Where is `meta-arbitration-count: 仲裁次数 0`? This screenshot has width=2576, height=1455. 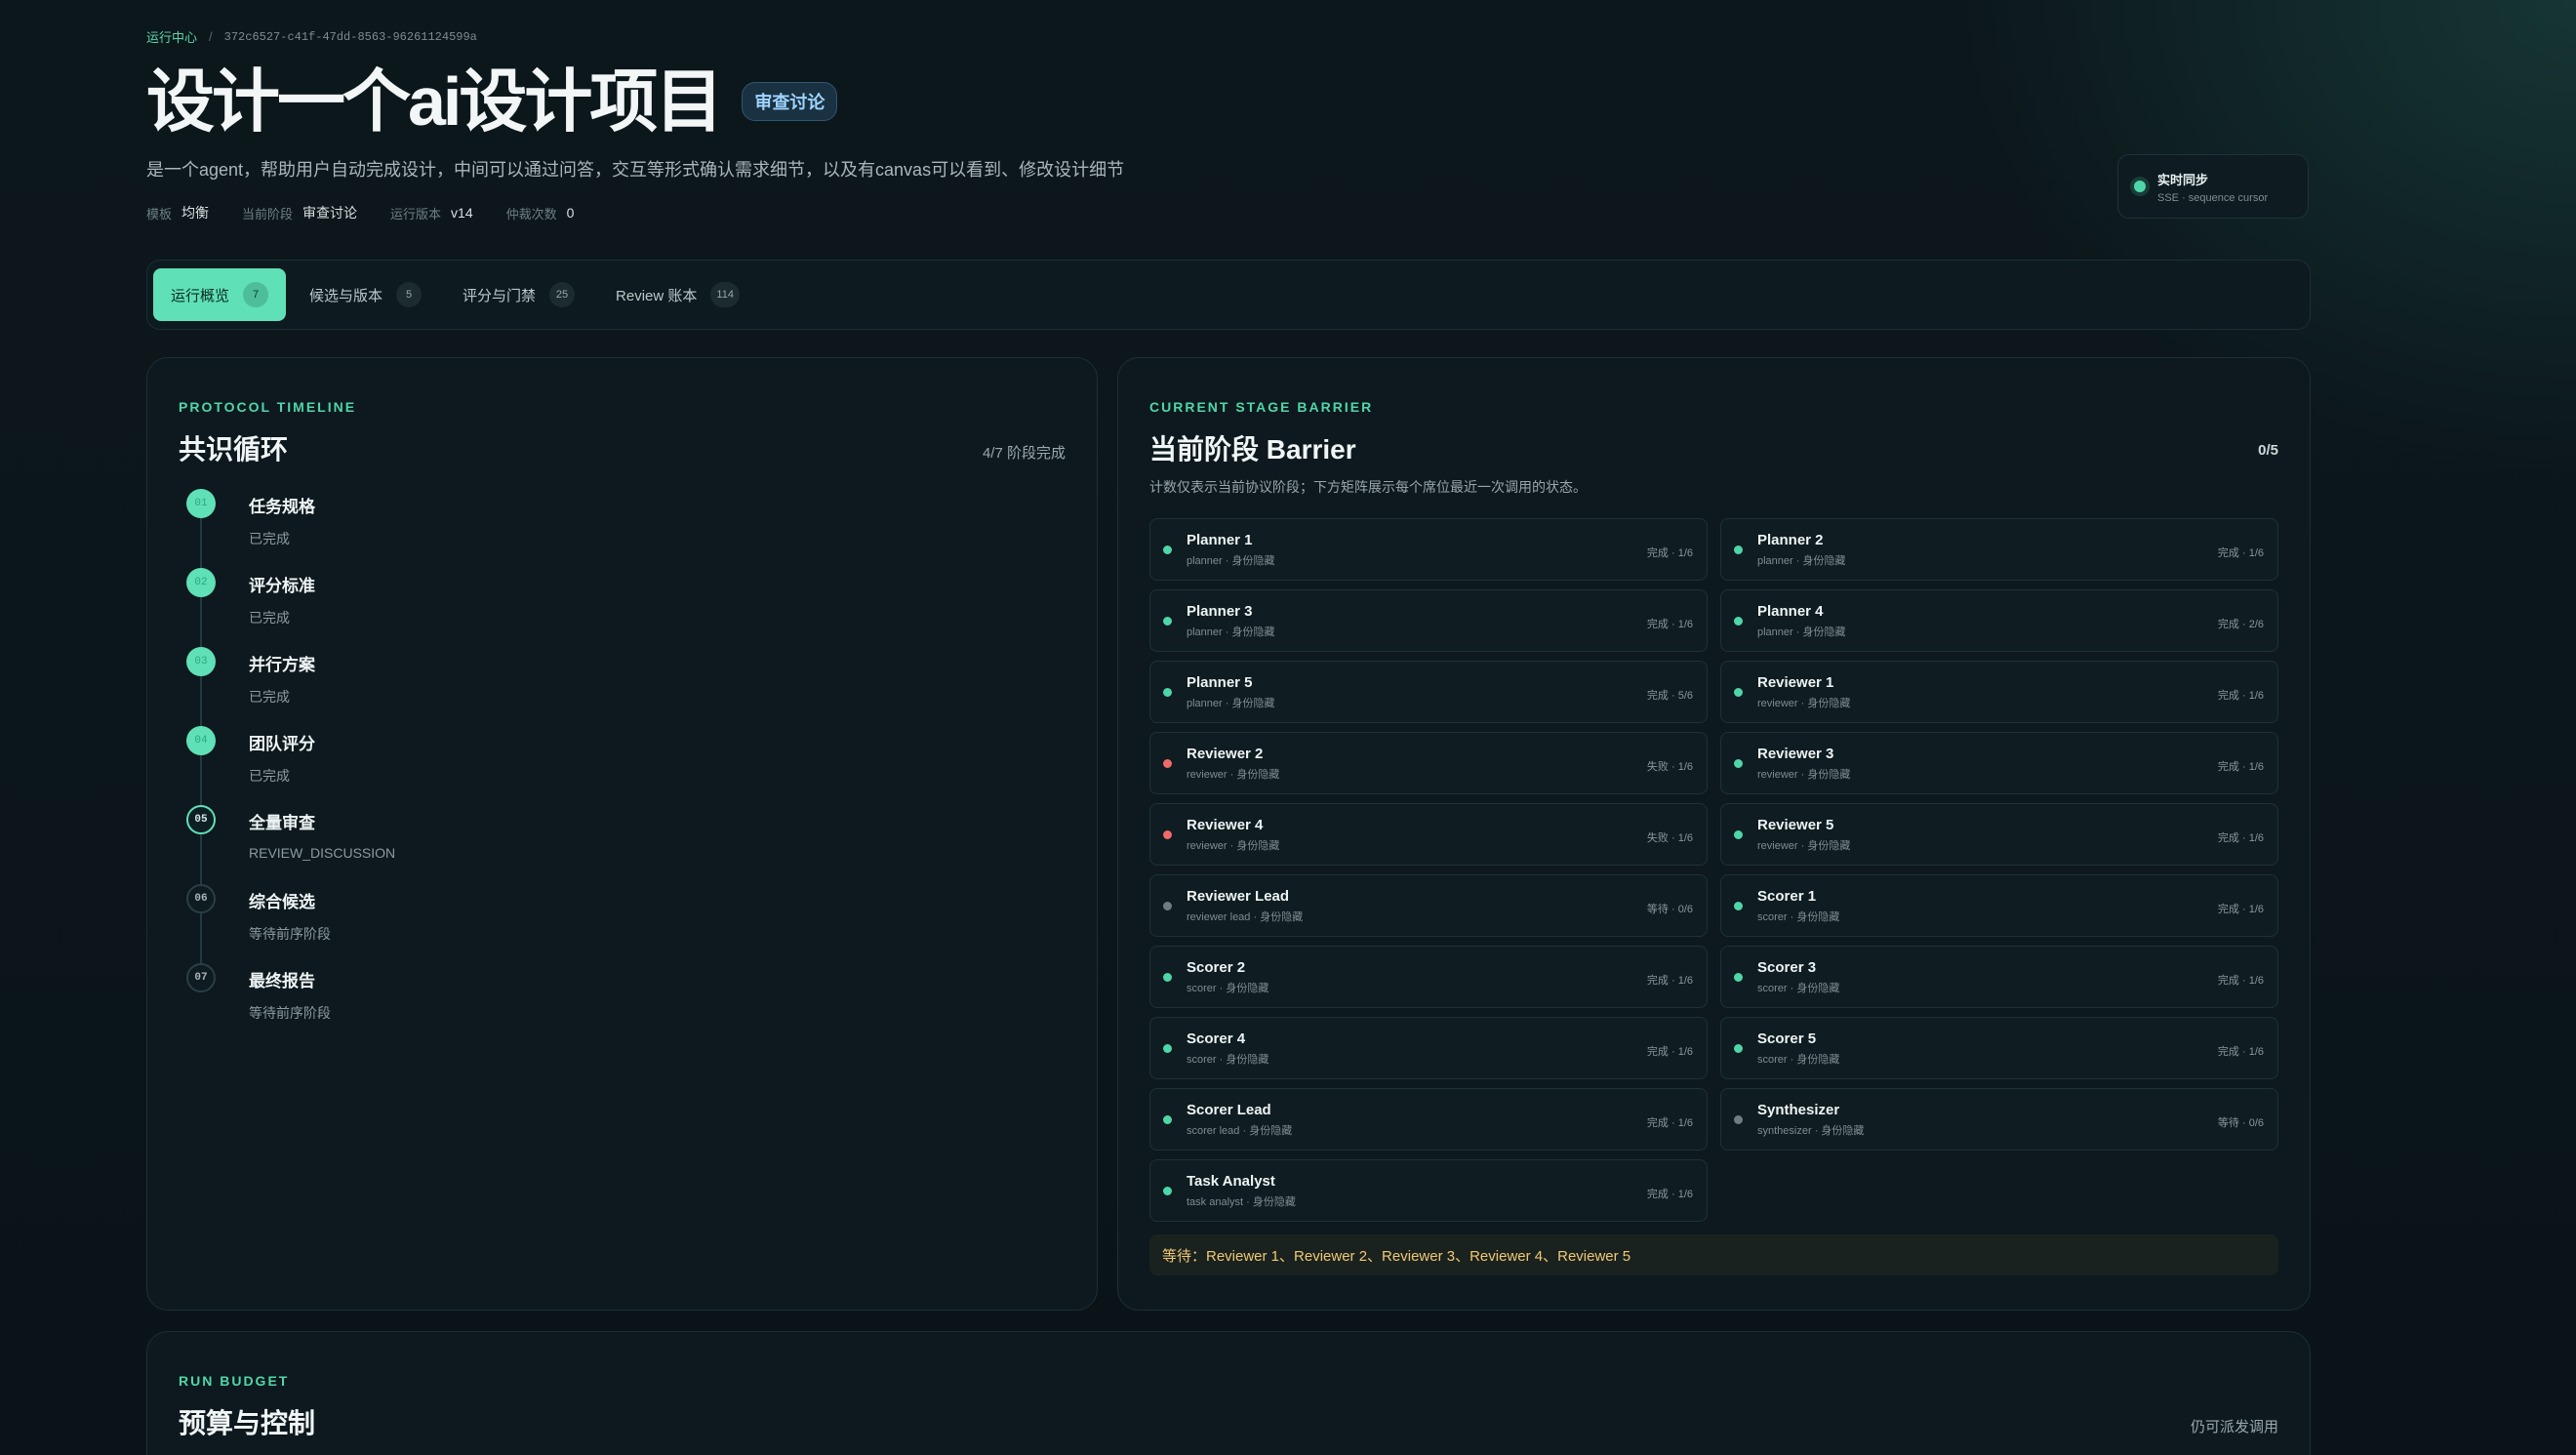 meta-arbitration-count: 仲裁次数 0 is located at coordinates (540, 212).